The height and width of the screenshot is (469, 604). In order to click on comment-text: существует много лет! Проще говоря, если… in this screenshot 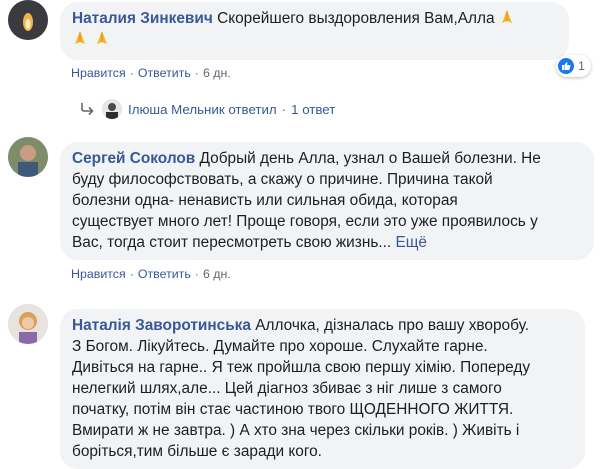, I will do `click(305, 221)`.